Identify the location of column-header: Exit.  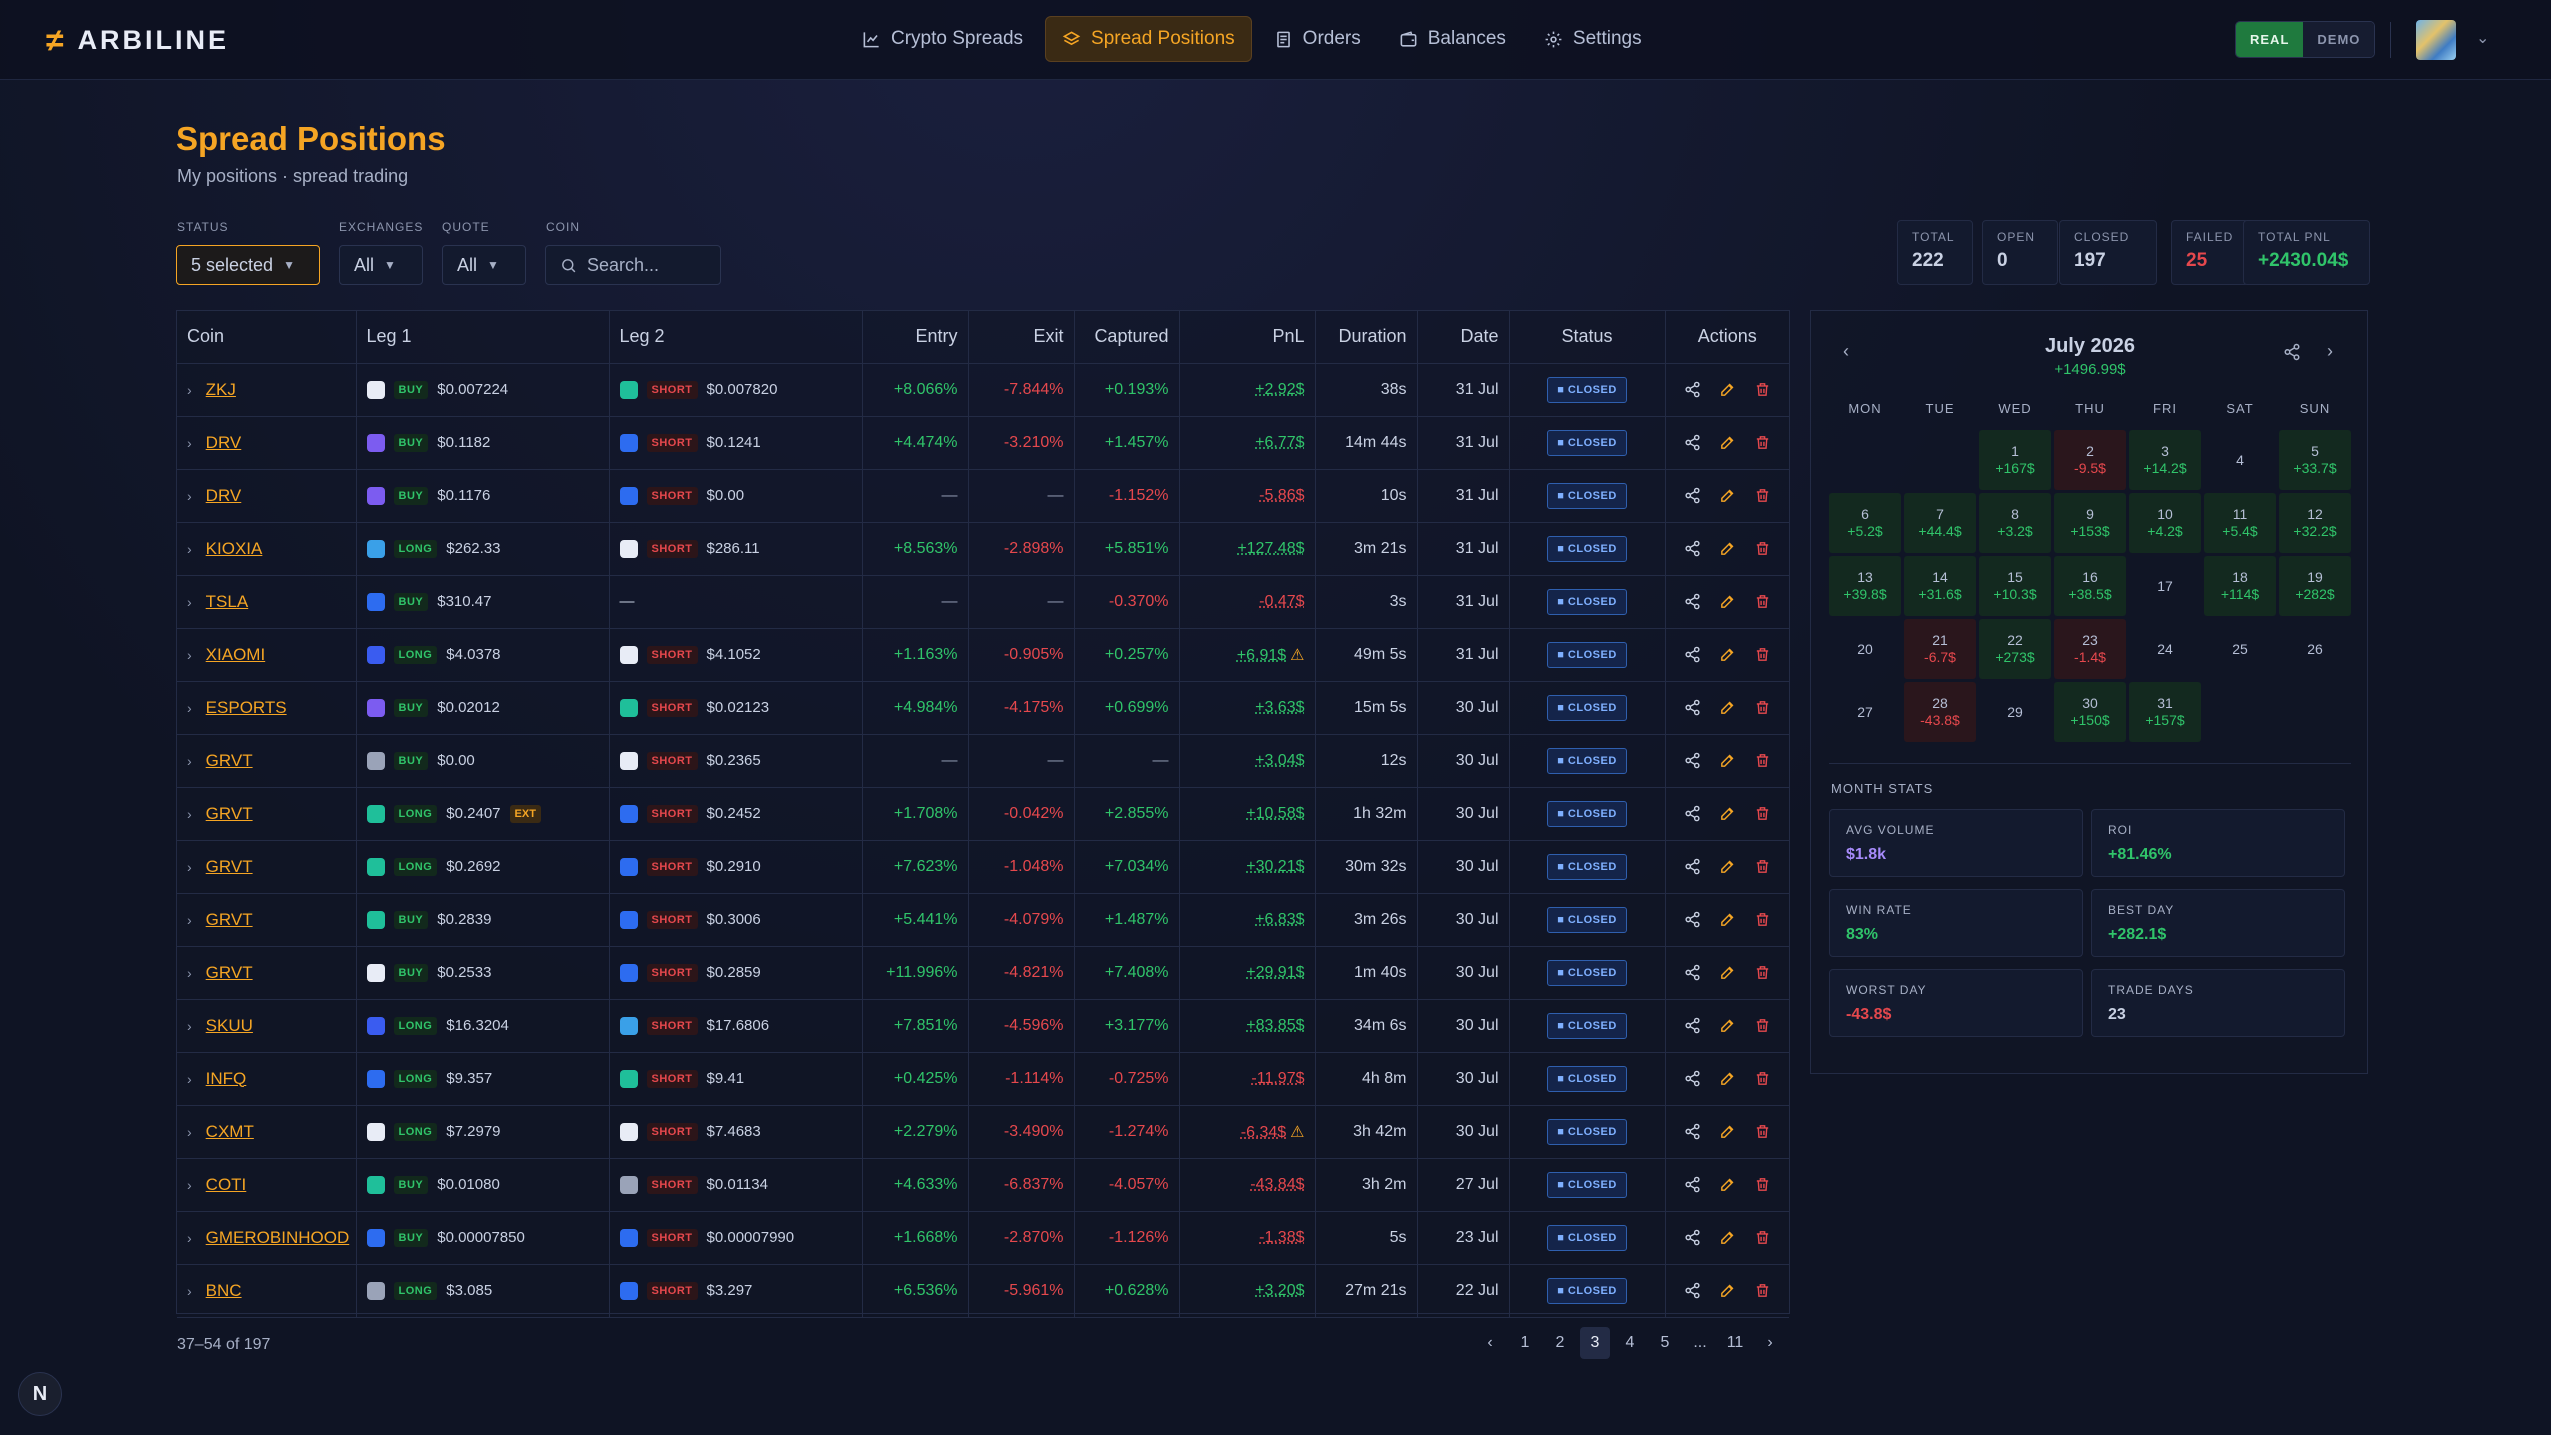
(1021, 337).